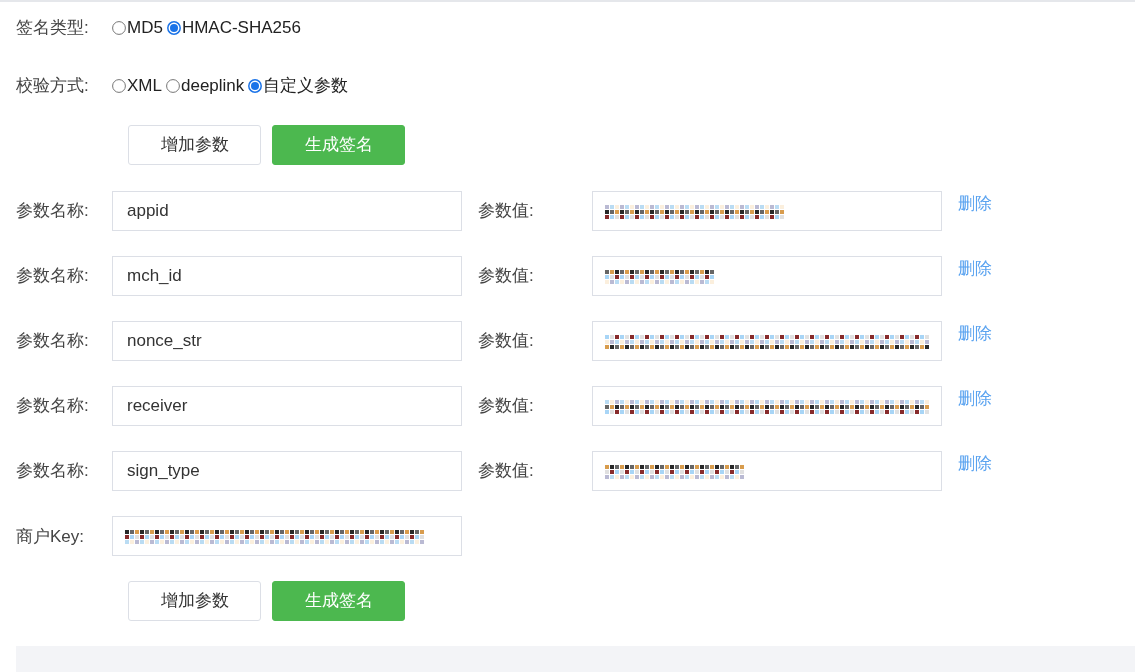  I want to click on radio-option: 自定义参数, so click(298, 86).